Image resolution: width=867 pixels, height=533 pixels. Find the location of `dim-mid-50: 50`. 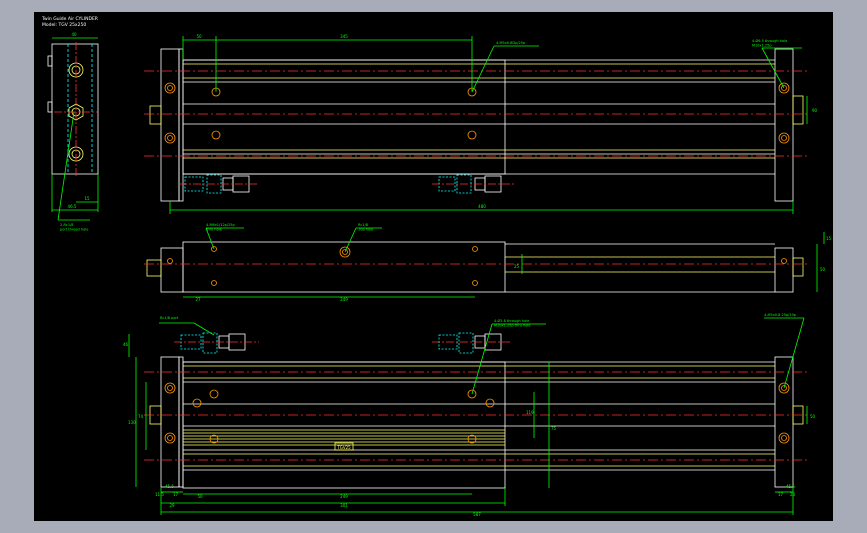

dim-mid-50: 50 is located at coordinates (823, 269).